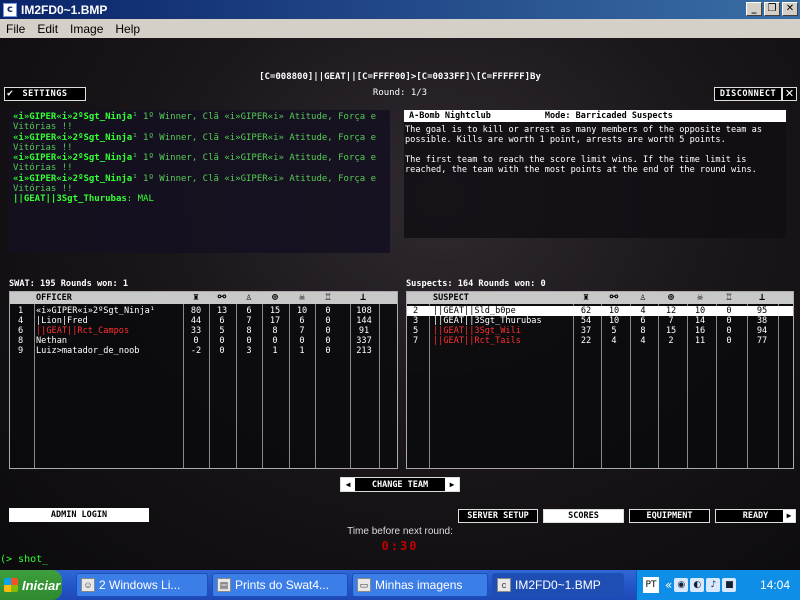 This screenshot has height=600, width=800. I want to click on table-row: 9 Luiz>matador_de_noob -2 0 3 1 1 0 213, so click(203, 351).